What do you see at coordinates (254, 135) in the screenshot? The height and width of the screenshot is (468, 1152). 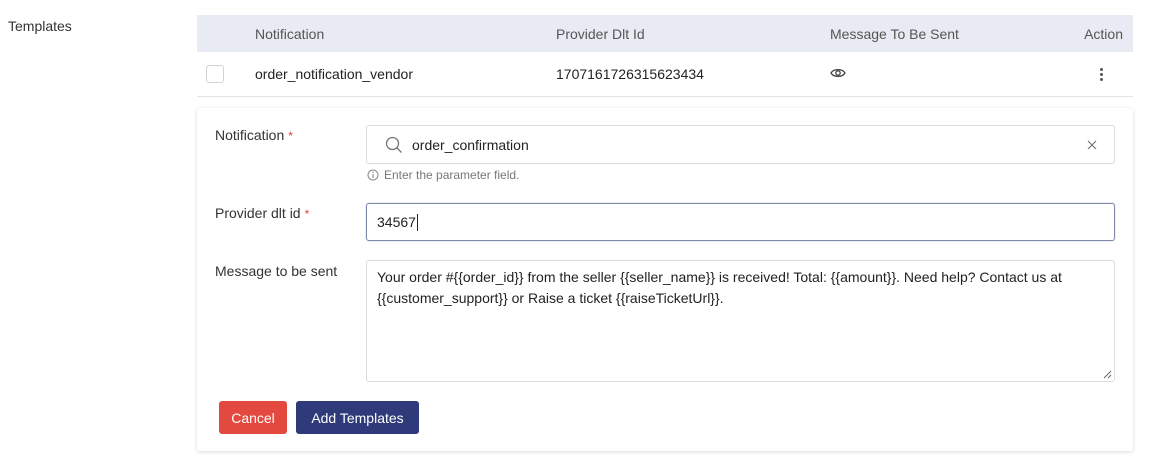 I see `notification-label: Notification *` at bounding box center [254, 135].